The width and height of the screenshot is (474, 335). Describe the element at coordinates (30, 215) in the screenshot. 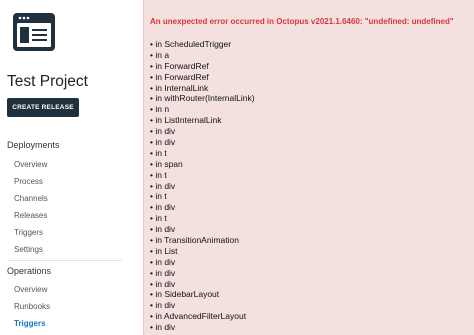

I see `nav-item-releases: Releases` at that location.